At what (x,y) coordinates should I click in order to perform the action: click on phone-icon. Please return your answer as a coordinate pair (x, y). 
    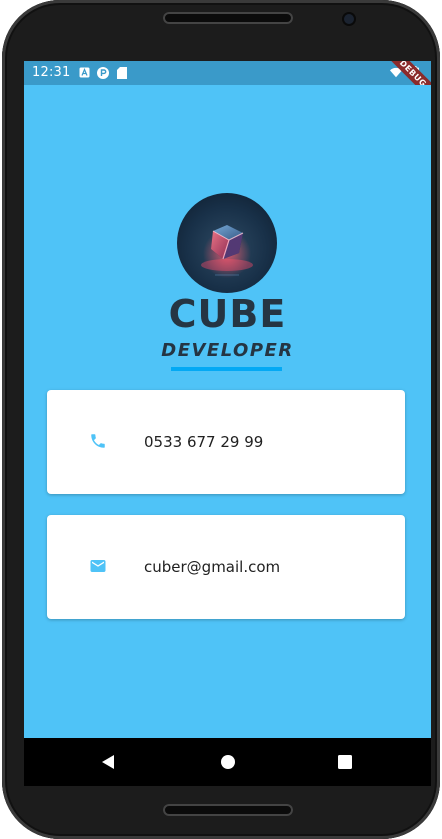
    Looking at the image, I should click on (98, 441).